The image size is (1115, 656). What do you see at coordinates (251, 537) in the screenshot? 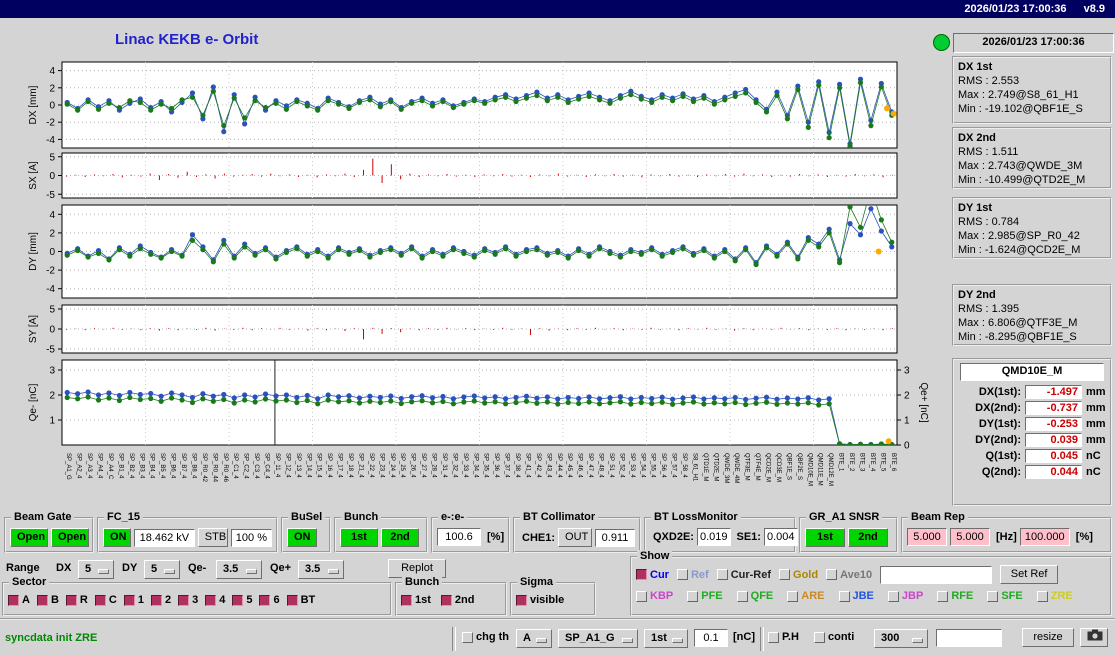
I see `fc15-duty-field: 100 %` at bounding box center [251, 537].